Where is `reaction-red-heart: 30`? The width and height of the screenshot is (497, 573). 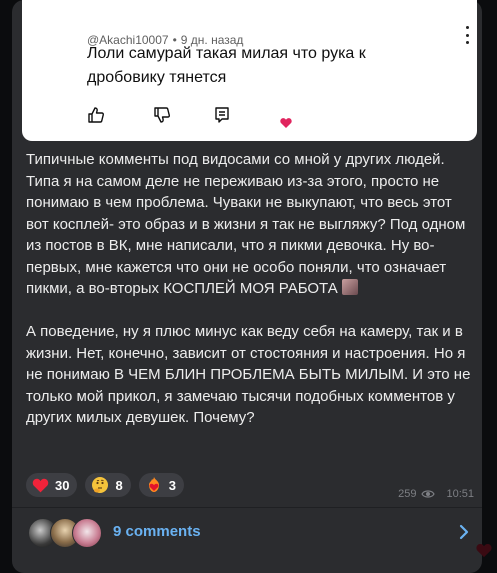
reaction-red-heart: 30 is located at coordinates (52, 485).